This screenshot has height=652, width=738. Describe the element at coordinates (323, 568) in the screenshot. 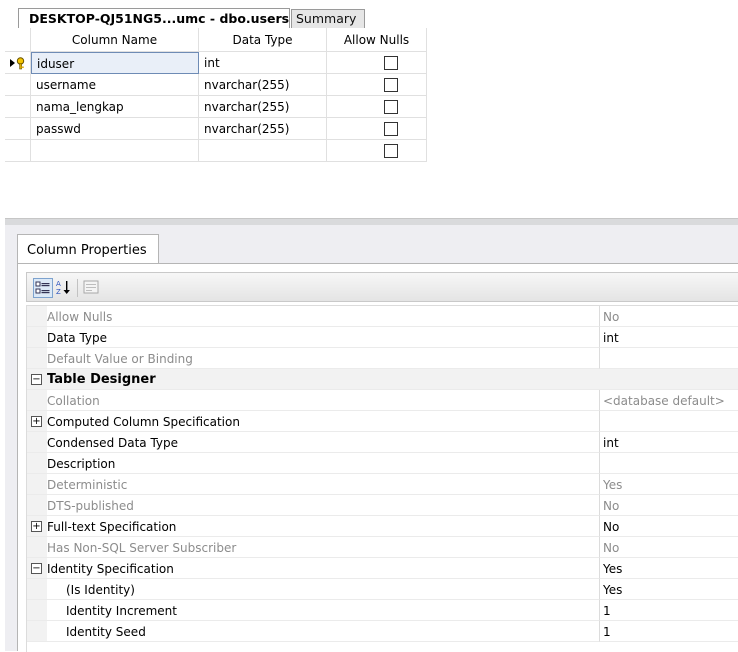

I see `property-name: Identity Specification` at that location.